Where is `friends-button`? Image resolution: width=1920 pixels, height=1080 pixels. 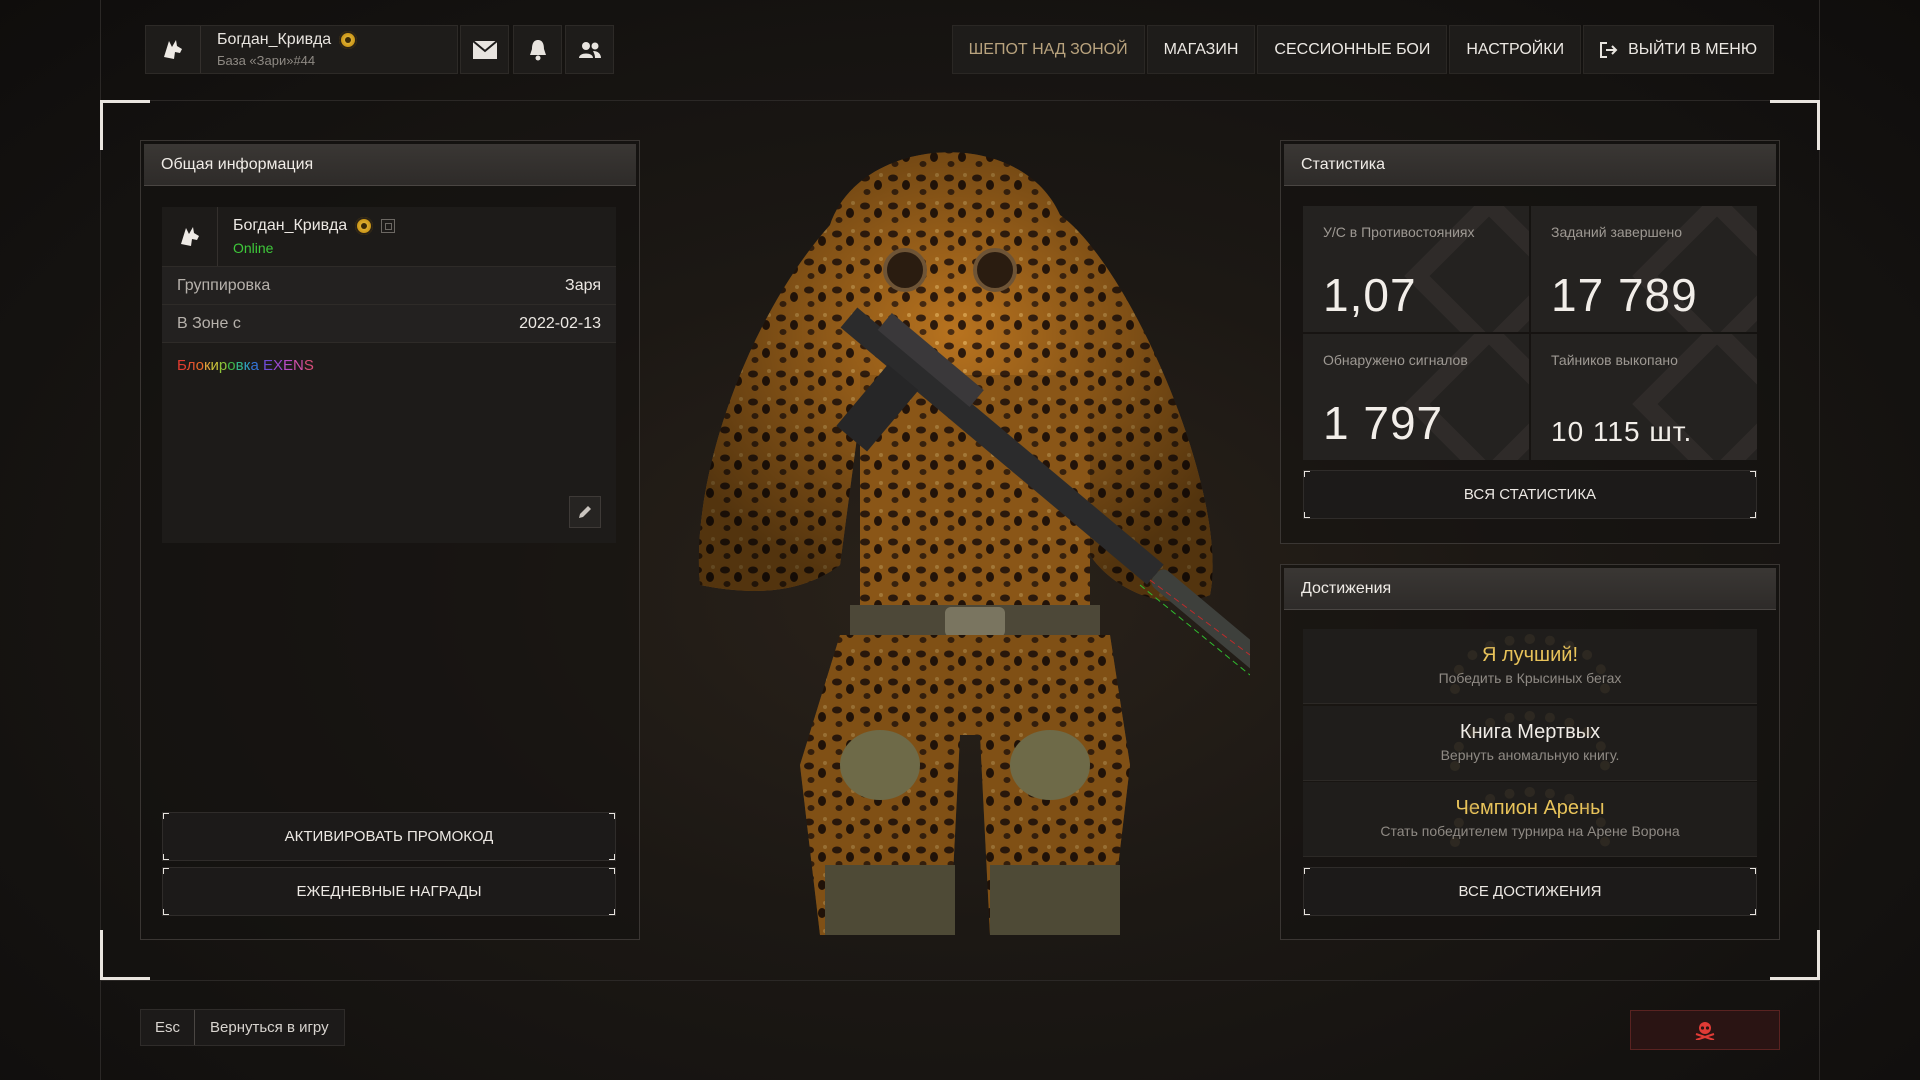
friends-button is located at coordinates (589, 49).